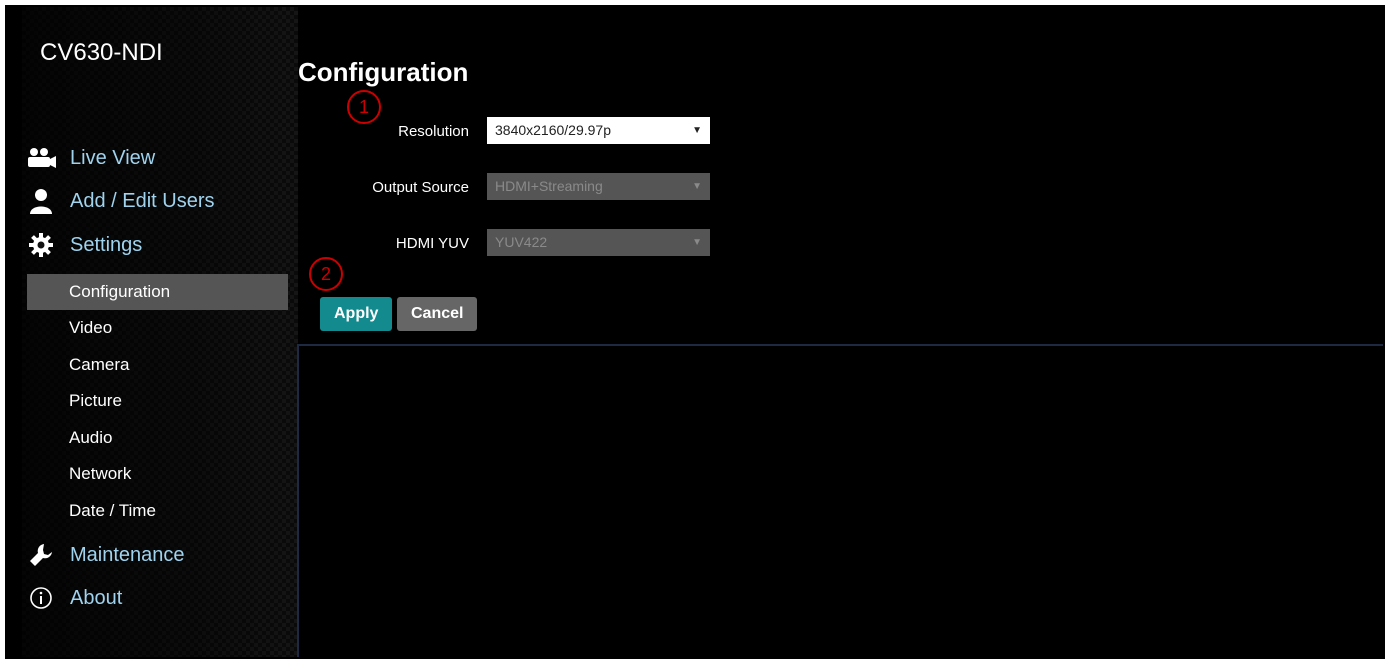 Image resolution: width=1388 pixels, height=662 pixels. What do you see at coordinates (420, 187) in the screenshot?
I see `output-source-label: Output Source` at bounding box center [420, 187].